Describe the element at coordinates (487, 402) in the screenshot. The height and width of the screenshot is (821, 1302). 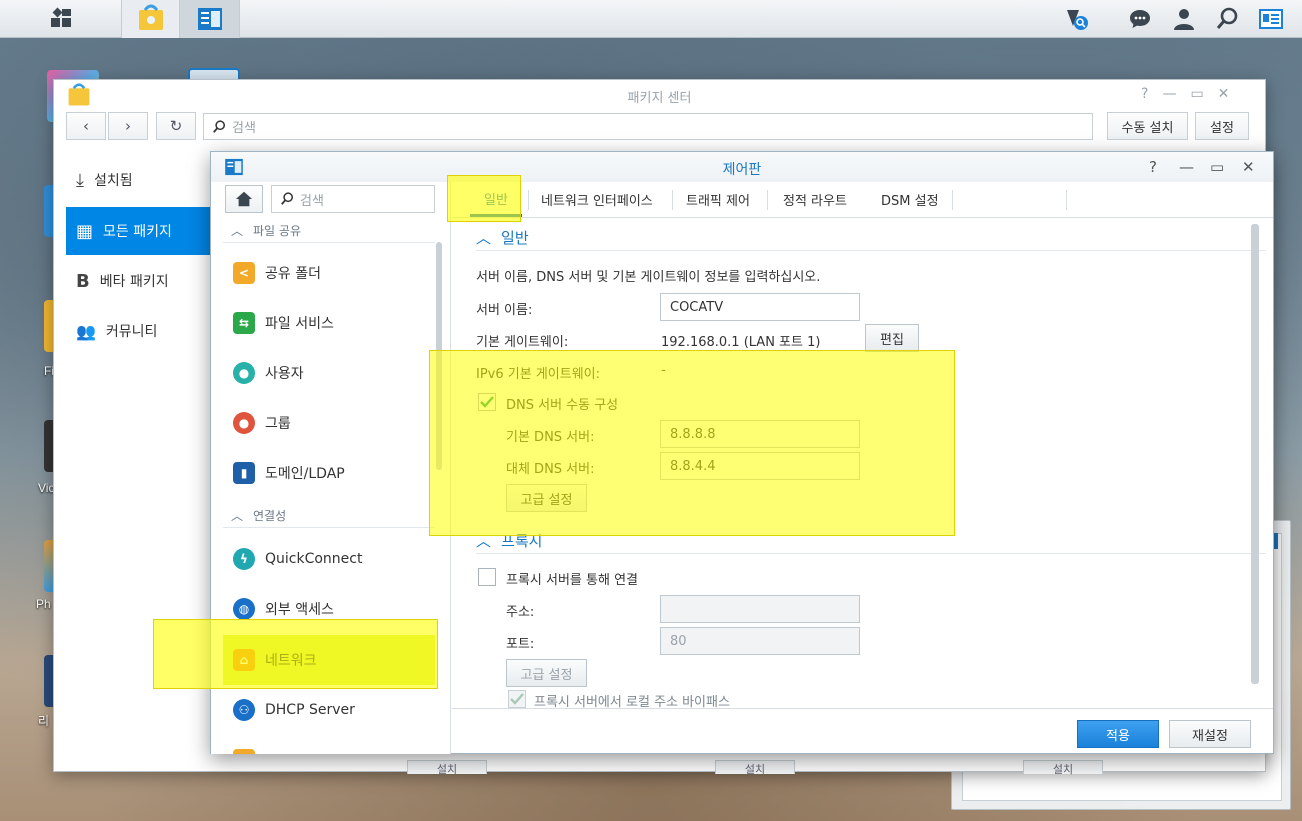
I see `dns-manual-checkbox` at that location.